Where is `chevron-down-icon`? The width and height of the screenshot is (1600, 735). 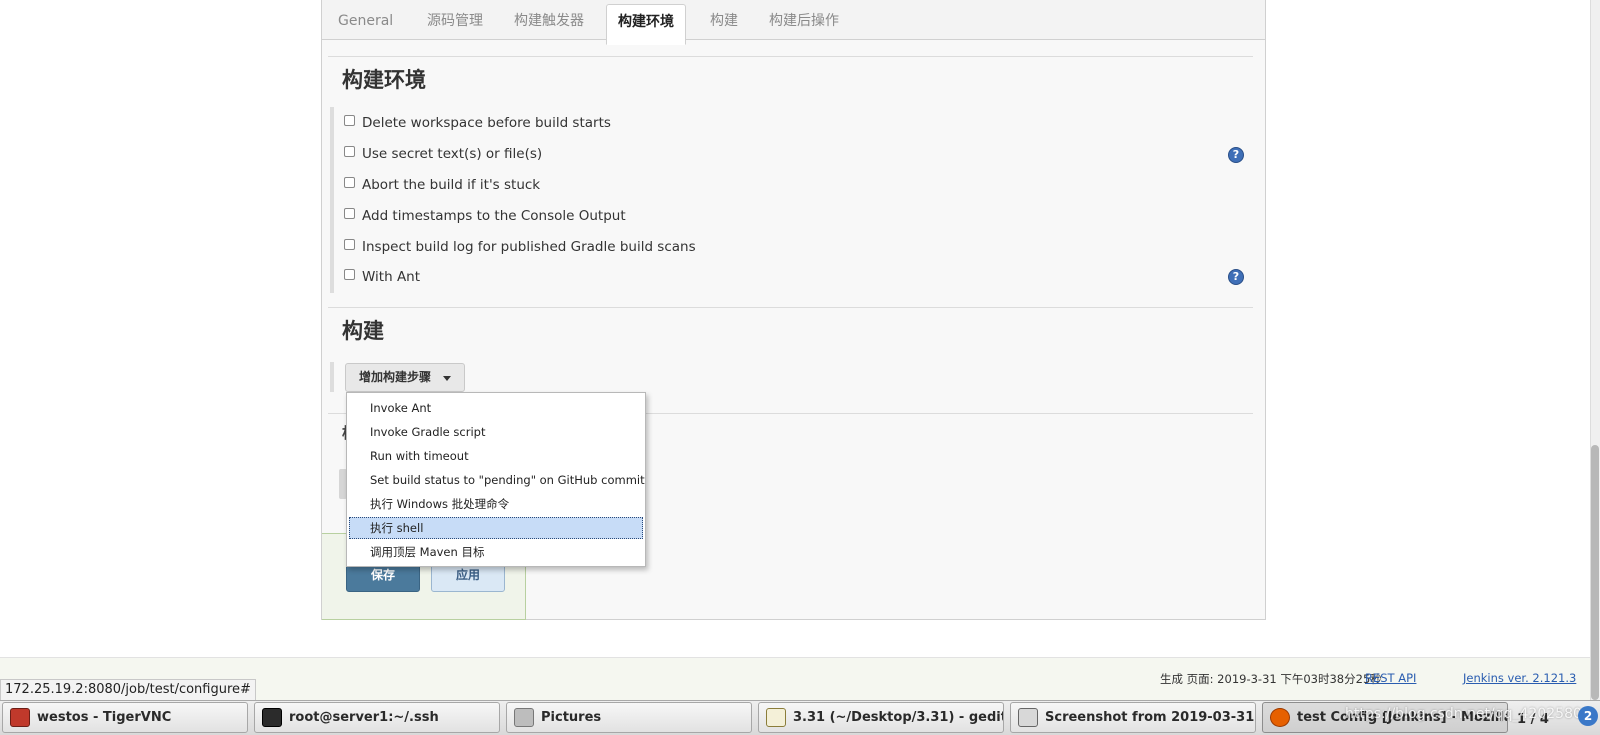
chevron-down-icon is located at coordinates (447, 378).